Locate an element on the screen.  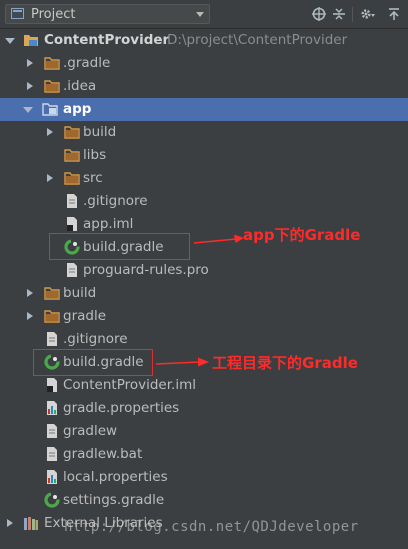
tree-item-src: src is located at coordinates (204, 178).